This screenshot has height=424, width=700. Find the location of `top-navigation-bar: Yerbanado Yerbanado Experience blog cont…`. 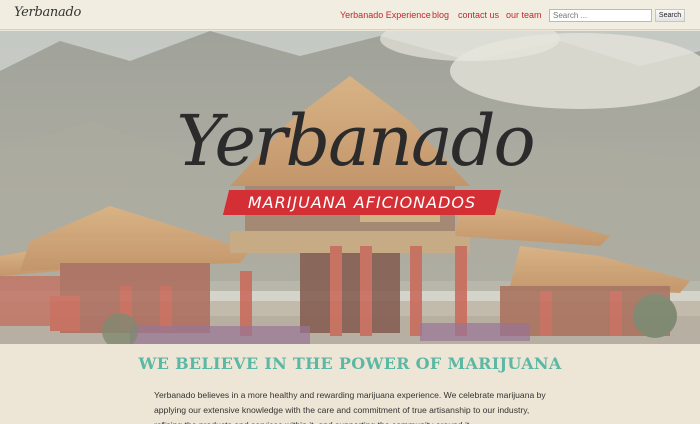

top-navigation-bar: Yerbanado Yerbanado Experience blog cont… is located at coordinates (350, 15).